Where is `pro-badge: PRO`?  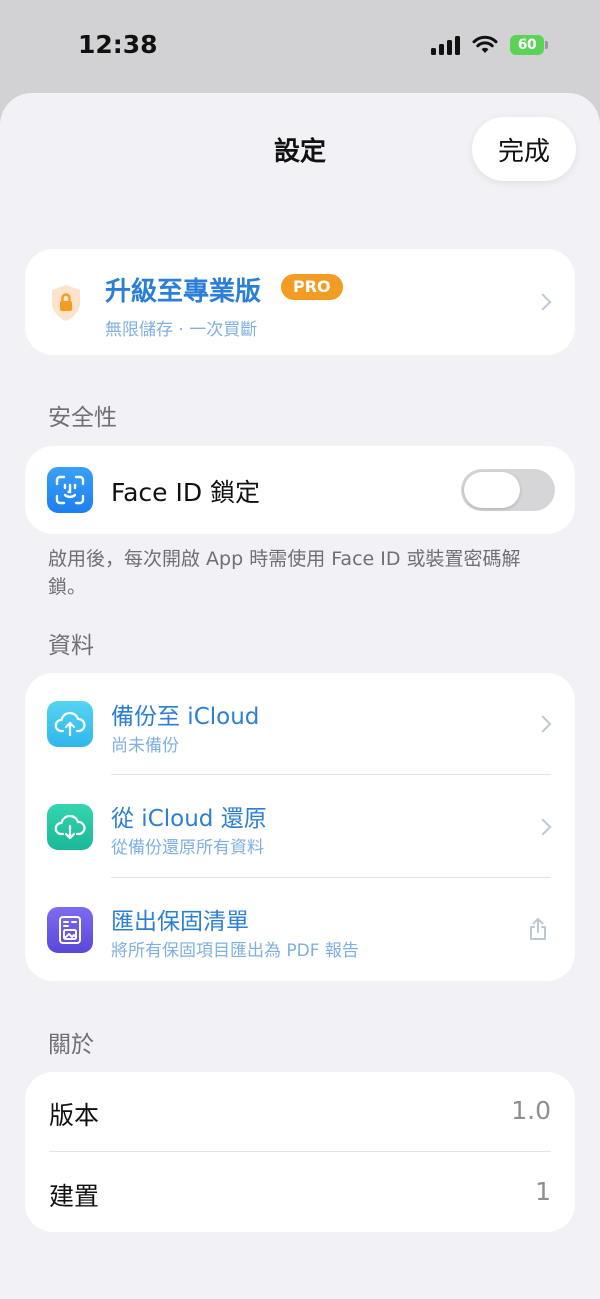 pro-badge: PRO is located at coordinates (312, 287).